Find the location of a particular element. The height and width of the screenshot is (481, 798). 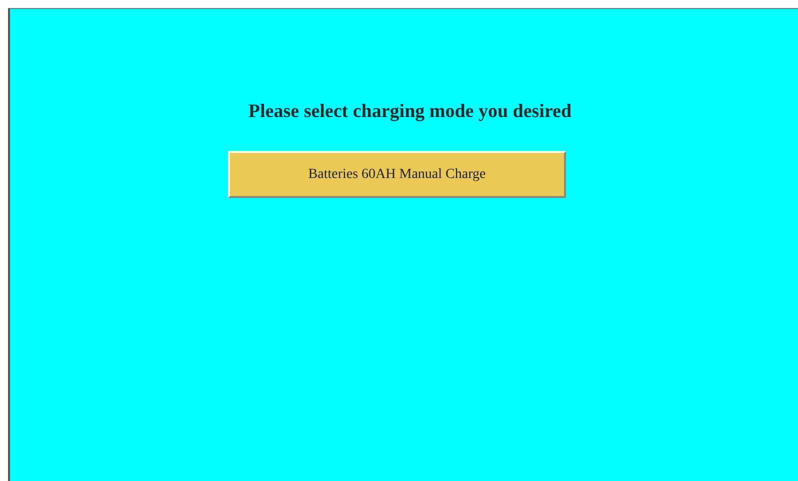

charge-mode-button: Batteries 60AH Manual Charge is located at coordinates (397, 174).